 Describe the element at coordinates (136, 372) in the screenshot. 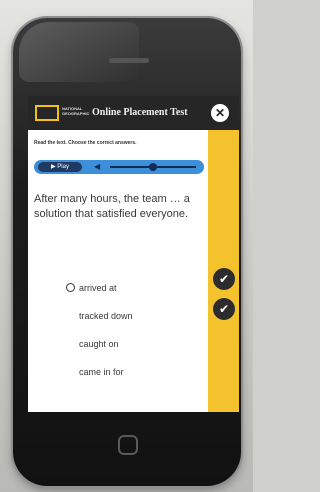

I see `answer-option: came in for` at that location.